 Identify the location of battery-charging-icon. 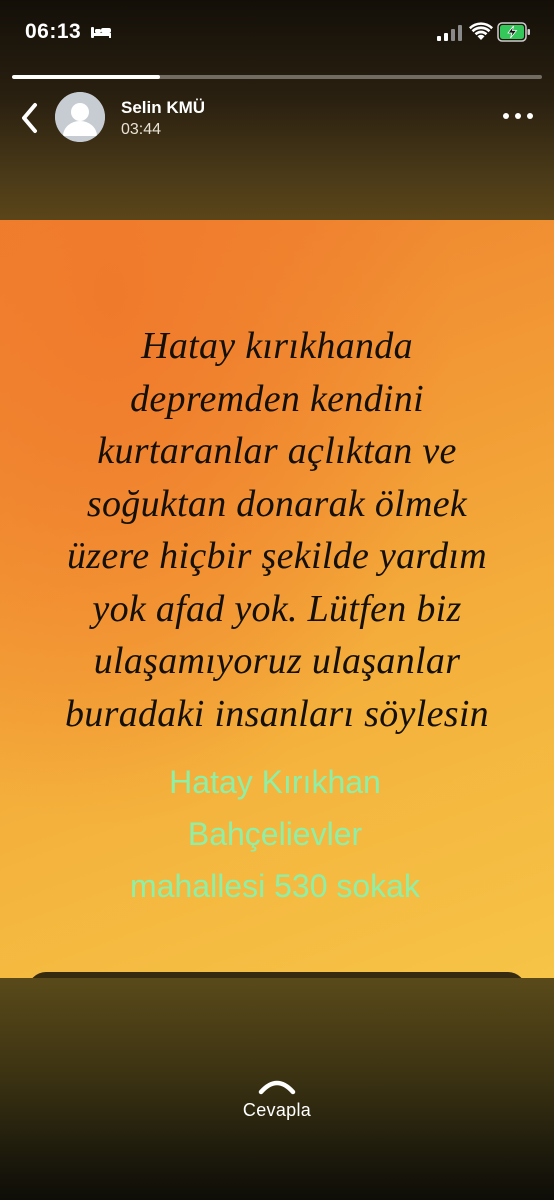
(513, 32).